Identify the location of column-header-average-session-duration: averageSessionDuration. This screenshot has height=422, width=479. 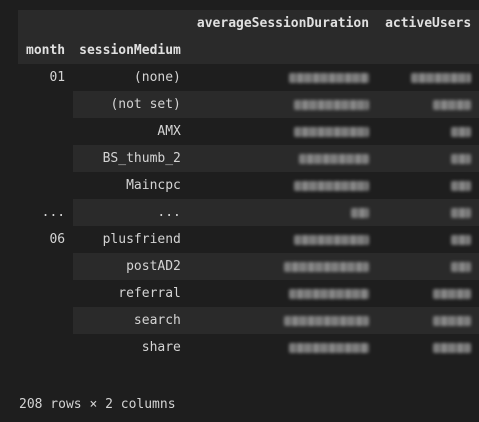
(283, 23).